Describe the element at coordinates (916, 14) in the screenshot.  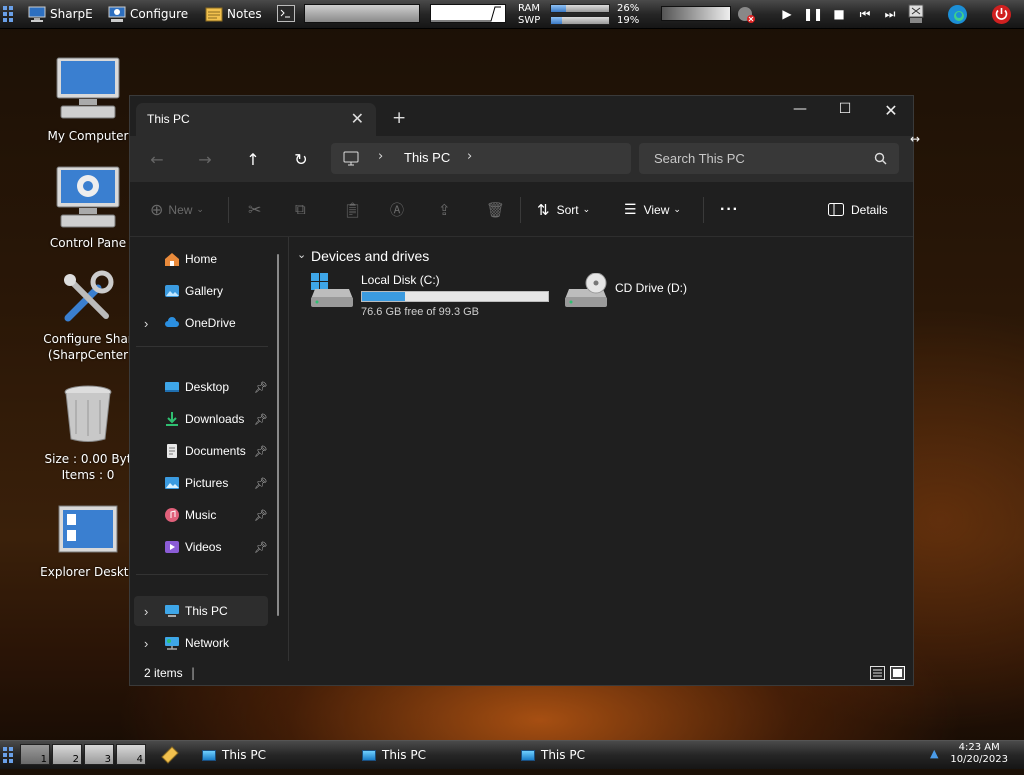
I see `network-tray-icon` at that location.